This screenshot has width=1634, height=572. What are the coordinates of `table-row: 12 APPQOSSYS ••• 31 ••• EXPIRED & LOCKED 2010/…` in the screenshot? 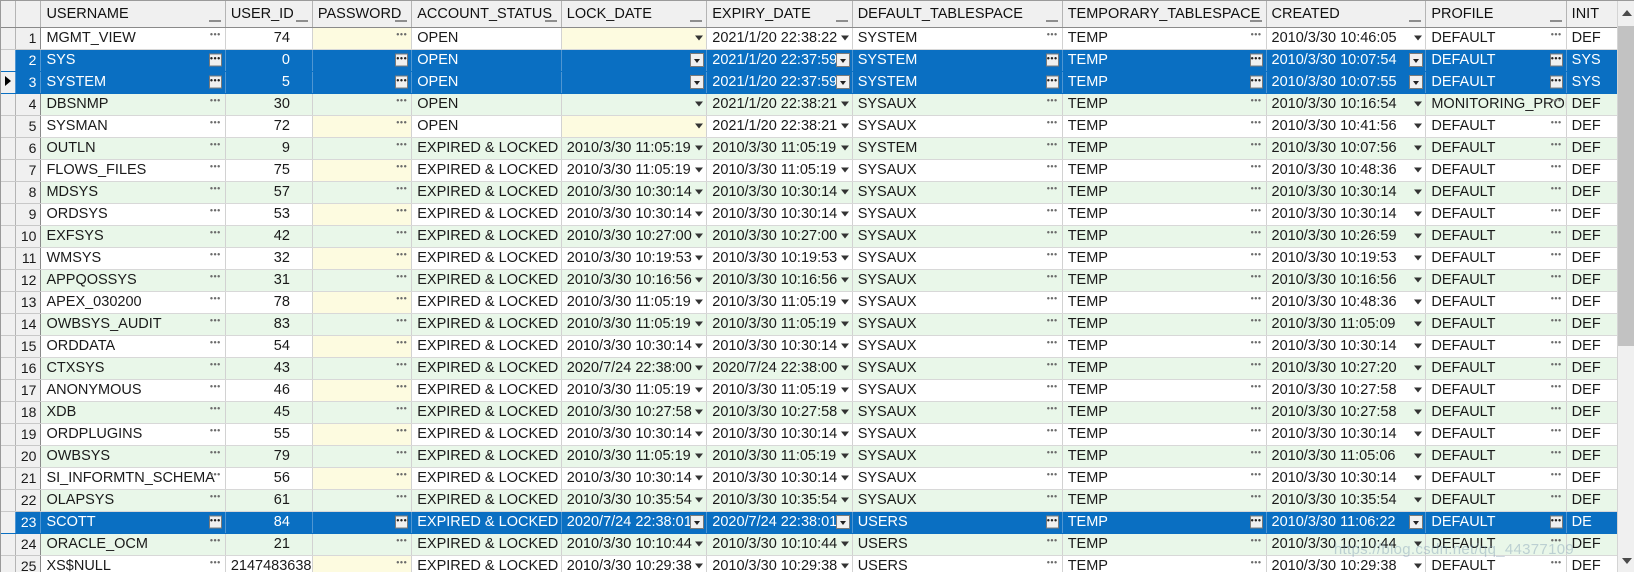 It's located at (809, 280).